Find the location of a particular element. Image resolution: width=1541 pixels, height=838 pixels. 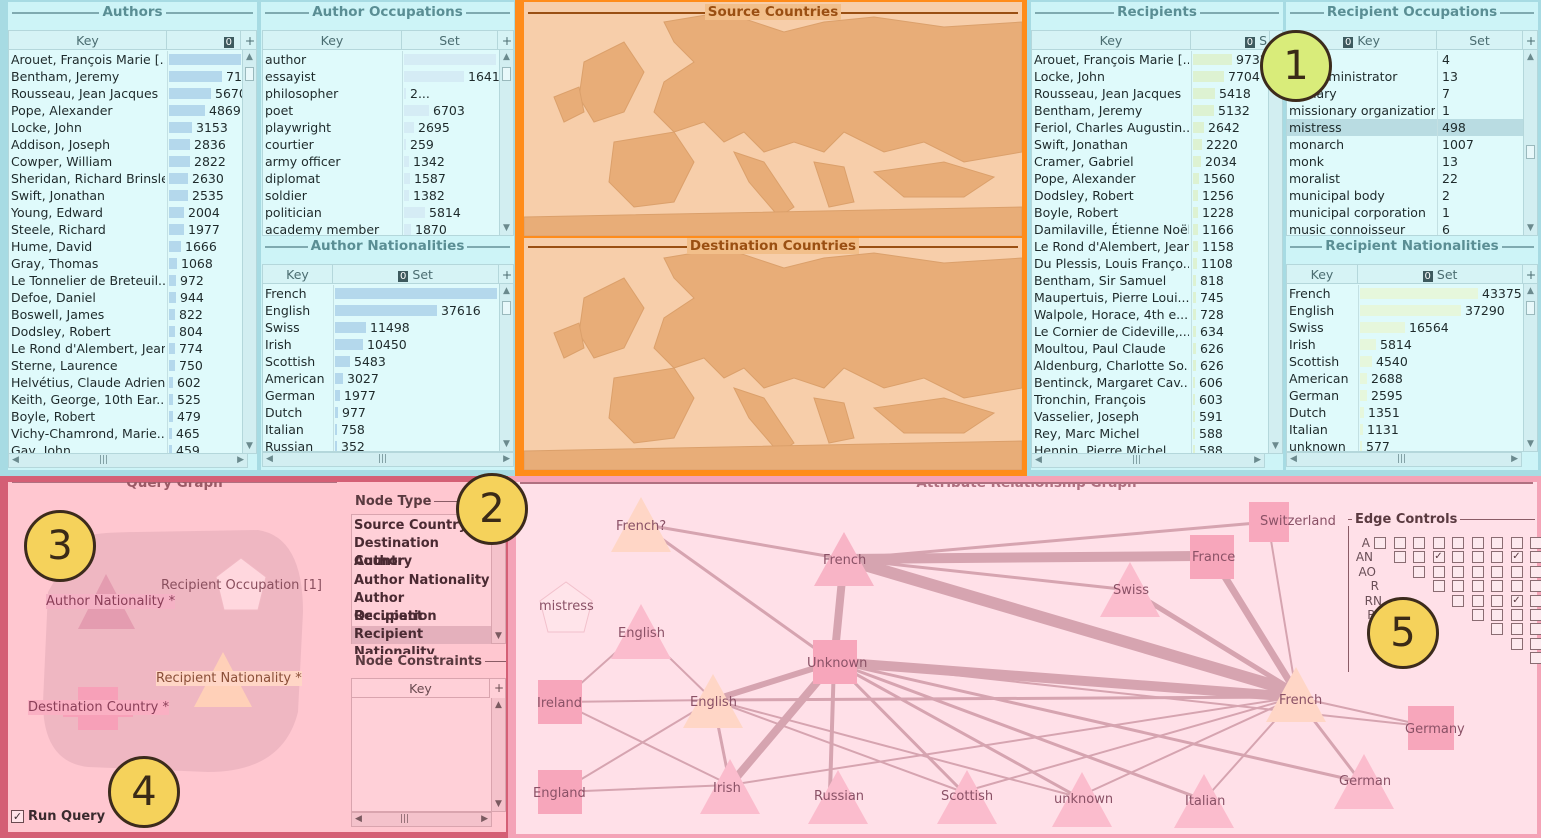

recipient-row: Rousseau, Jean Jacques 5418 is located at coordinates (1157, 93).